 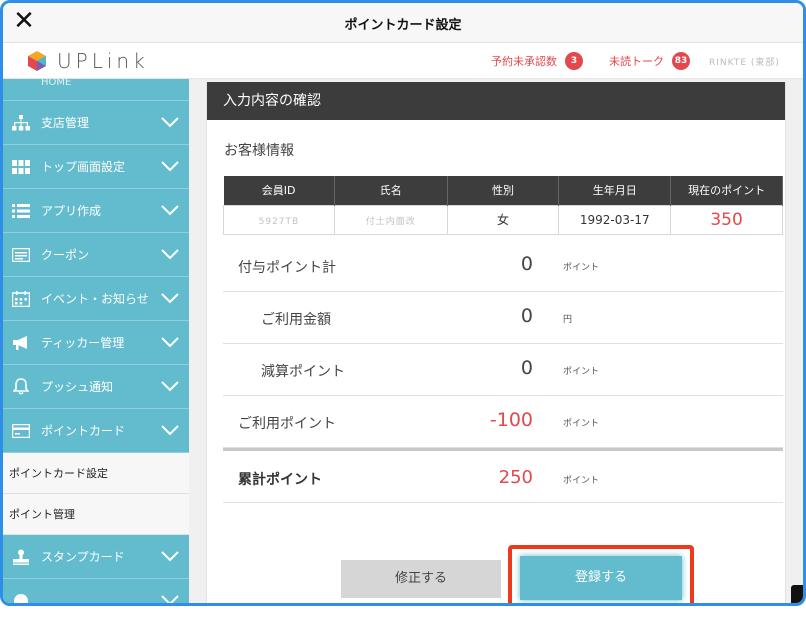 What do you see at coordinates (37, 61) in the screenshot?
I see `logo-cube-icon` at bounding box center [37, 61].